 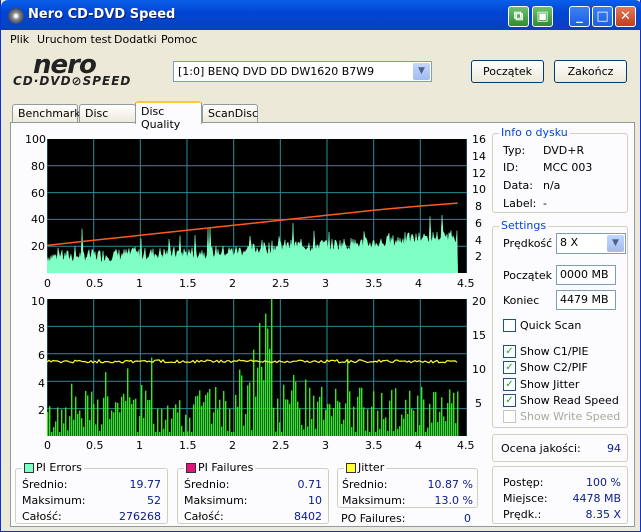 What do you see at coordinates (545, 203) in the screenshot?
I see `info-value: -` at bounding box center [545, 203].